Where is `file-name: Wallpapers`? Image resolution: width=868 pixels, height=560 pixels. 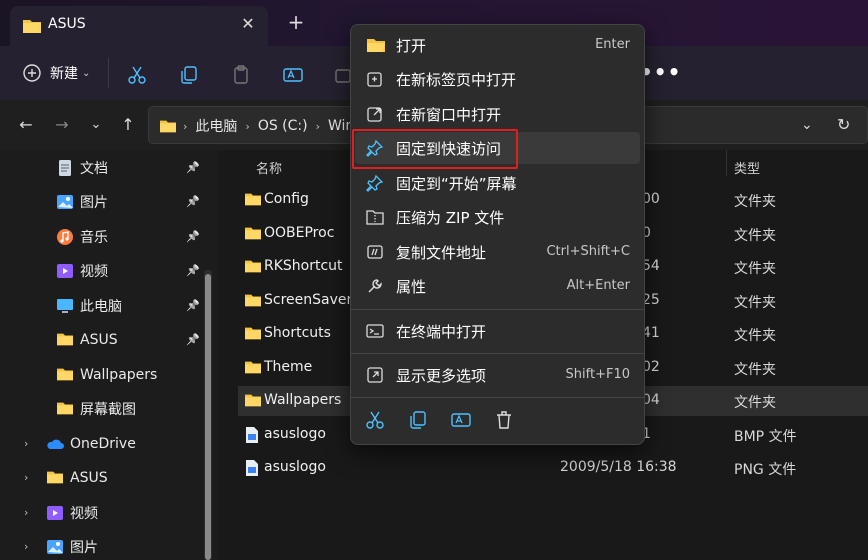
file-name: Wallpapers is located at coordinates (303, 400).